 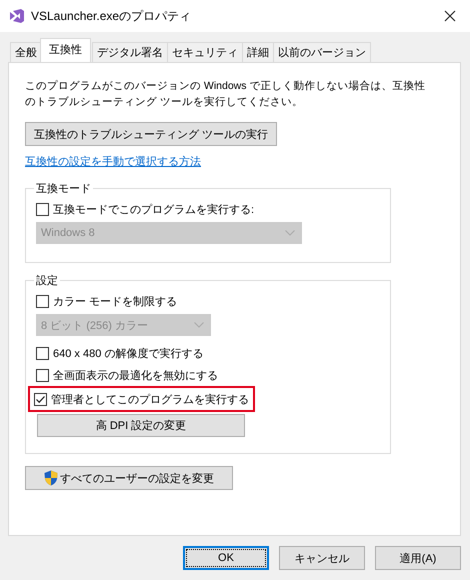 What do you see at coordinates (128, 353) in the screenshot?
I see `checkbox-label: 640 x 480 の解像度で実行する` at bounding box center [128, 353].